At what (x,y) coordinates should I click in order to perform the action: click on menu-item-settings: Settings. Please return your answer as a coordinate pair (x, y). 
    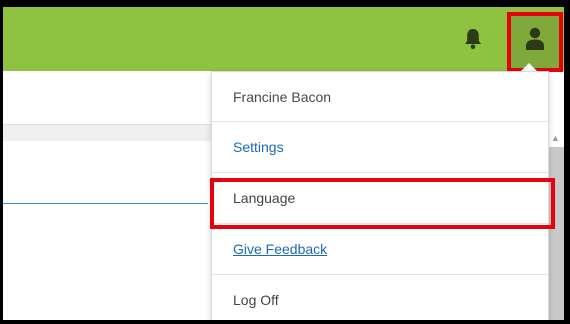
    Looking at the image, I should click on (380, 147).